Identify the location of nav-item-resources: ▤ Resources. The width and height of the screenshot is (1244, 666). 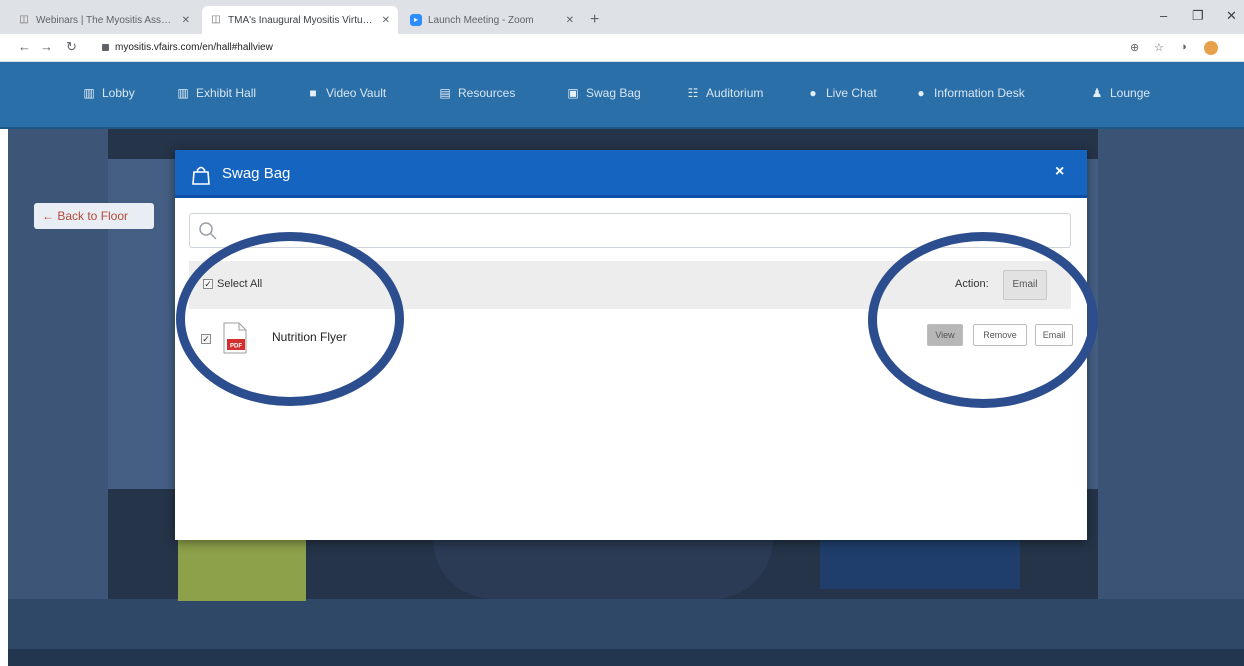
(476, 93).